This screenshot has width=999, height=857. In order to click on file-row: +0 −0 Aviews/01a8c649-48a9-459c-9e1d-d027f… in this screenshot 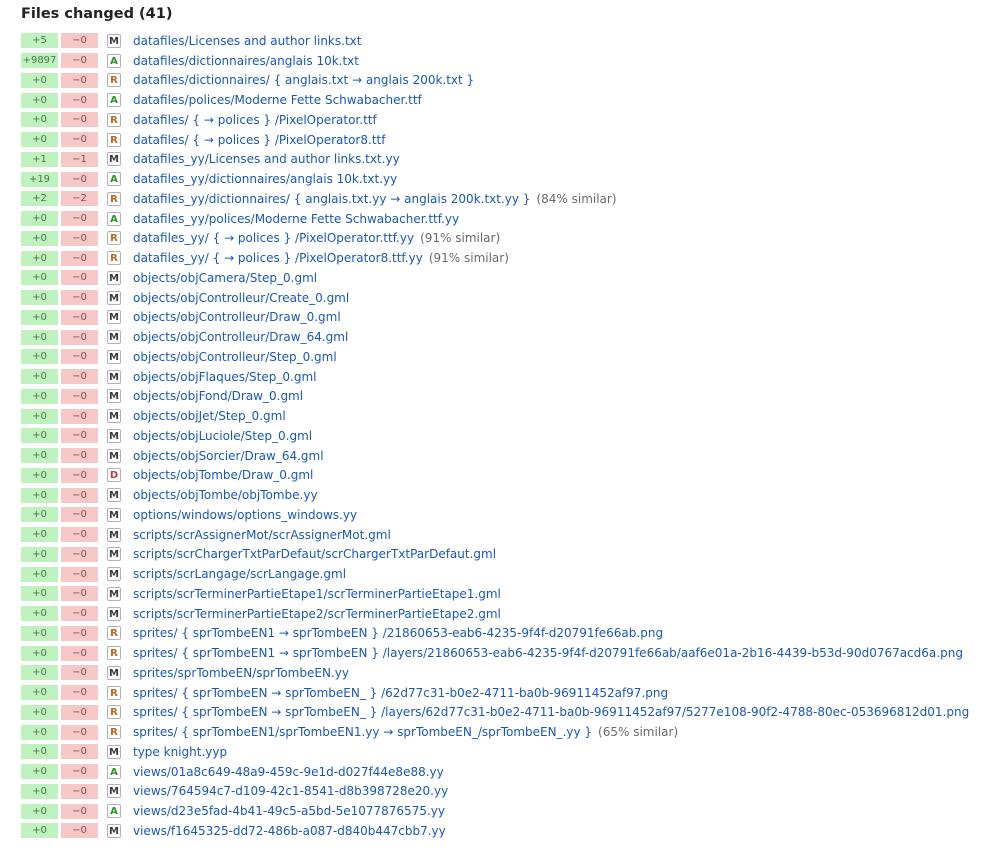, I will do `click(506, 772)`.